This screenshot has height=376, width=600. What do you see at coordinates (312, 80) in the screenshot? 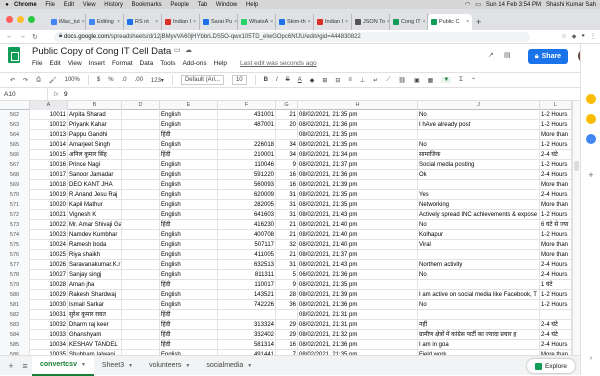
I see `fill-color-icon: ◆` at bounding box center [312, 80].